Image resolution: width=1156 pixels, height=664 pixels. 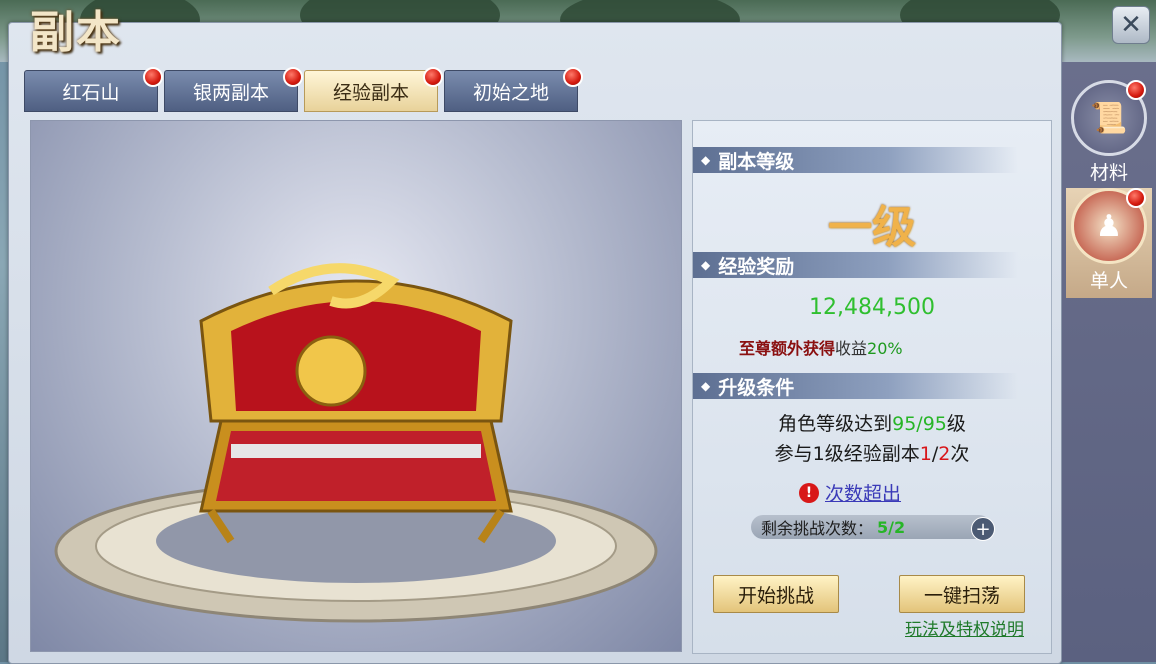 I want to click on close-button: ✕, so click(x=1131, y=25).